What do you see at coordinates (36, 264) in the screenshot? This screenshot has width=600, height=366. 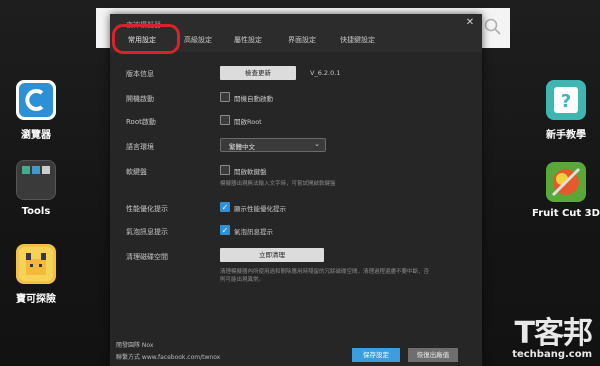 I see `pokemon-quest-icon` at bounding box center [36, 264].